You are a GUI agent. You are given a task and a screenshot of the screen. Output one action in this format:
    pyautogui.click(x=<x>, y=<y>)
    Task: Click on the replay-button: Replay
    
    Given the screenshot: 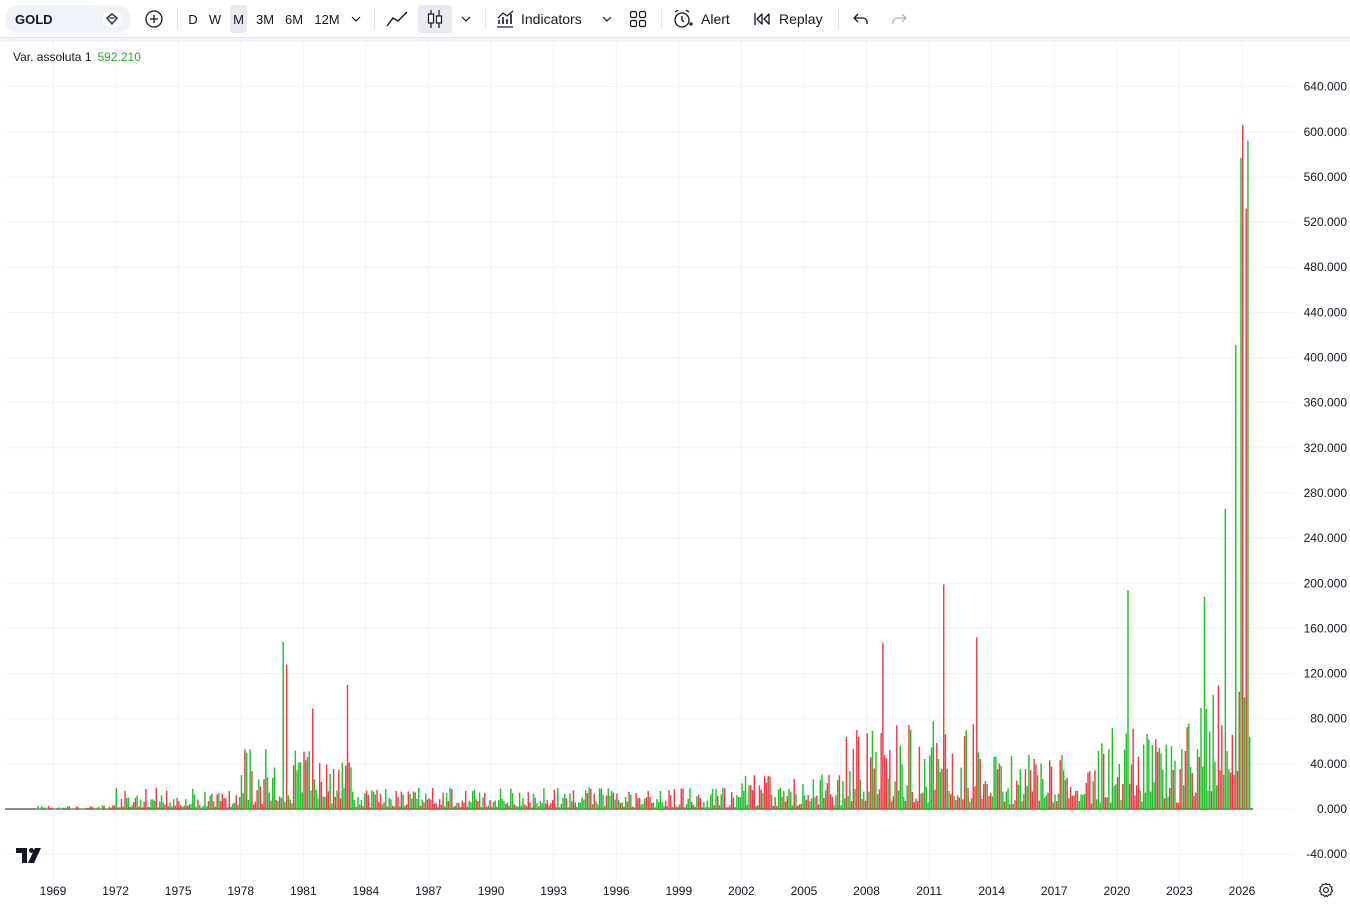 What is the action you would take?
    pyautogui.click(x=790, y=19)
    